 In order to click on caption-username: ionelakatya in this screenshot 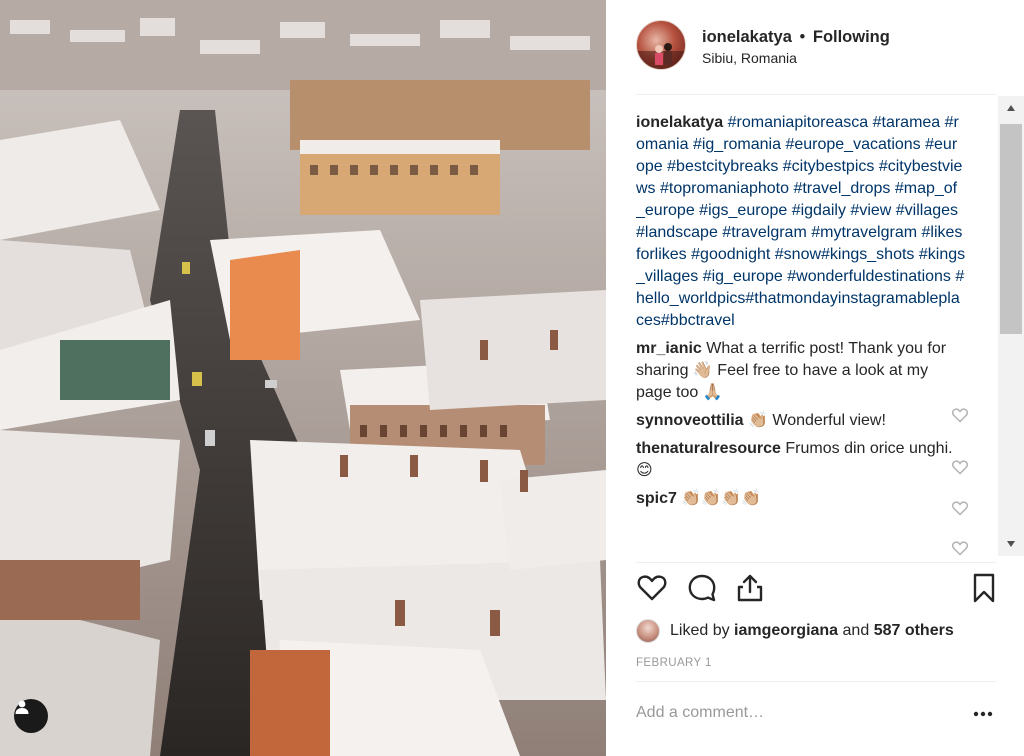, I will do `click(679, 122)`.